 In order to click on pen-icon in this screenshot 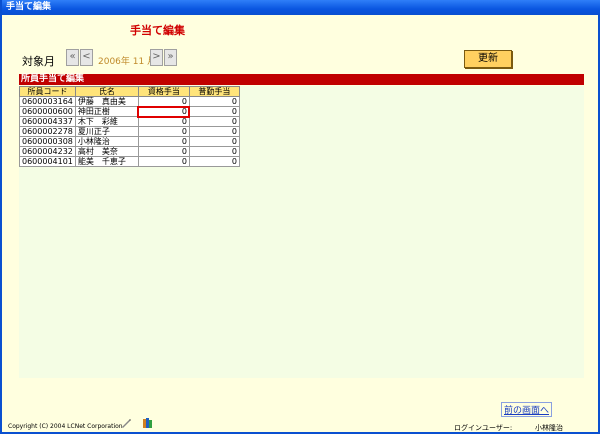, I will do `click(126, 423)`.